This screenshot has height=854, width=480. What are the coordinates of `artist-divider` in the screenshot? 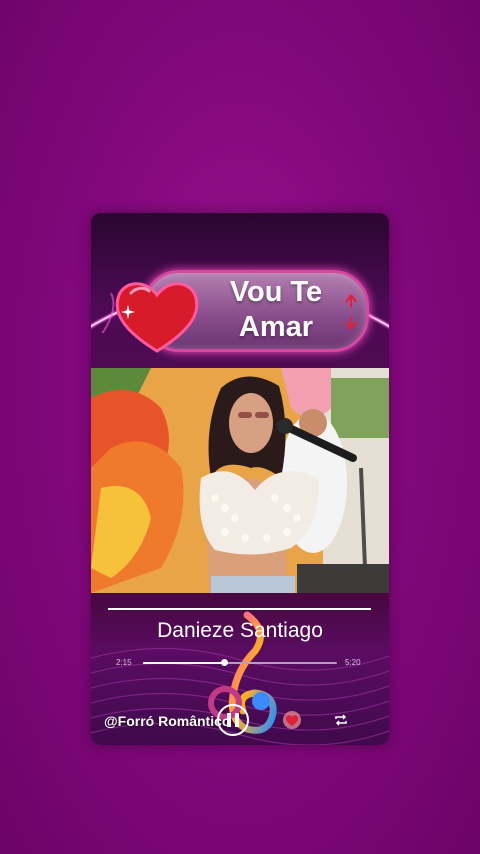 It's located at (239, 609).